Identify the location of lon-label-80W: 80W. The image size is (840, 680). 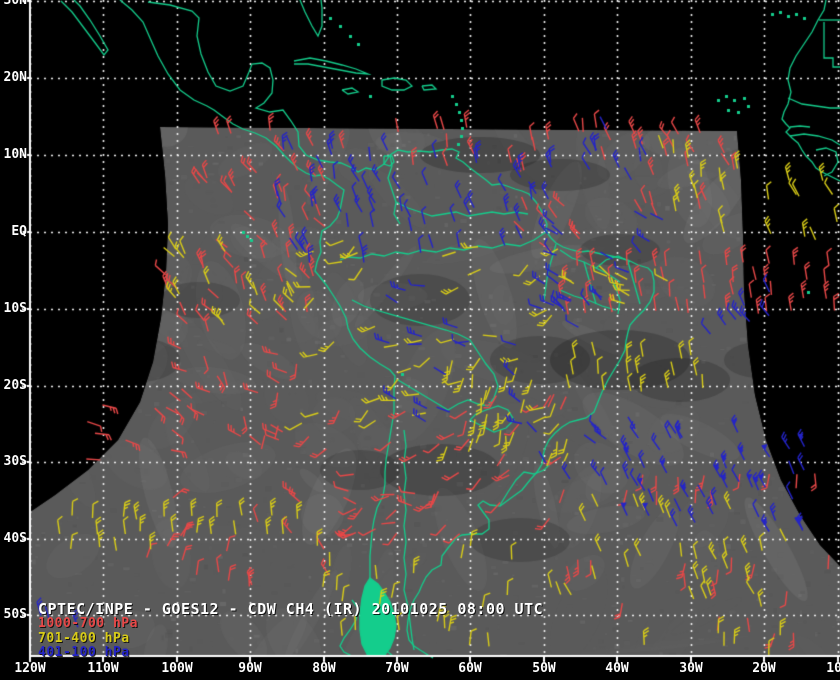
(324, 668).